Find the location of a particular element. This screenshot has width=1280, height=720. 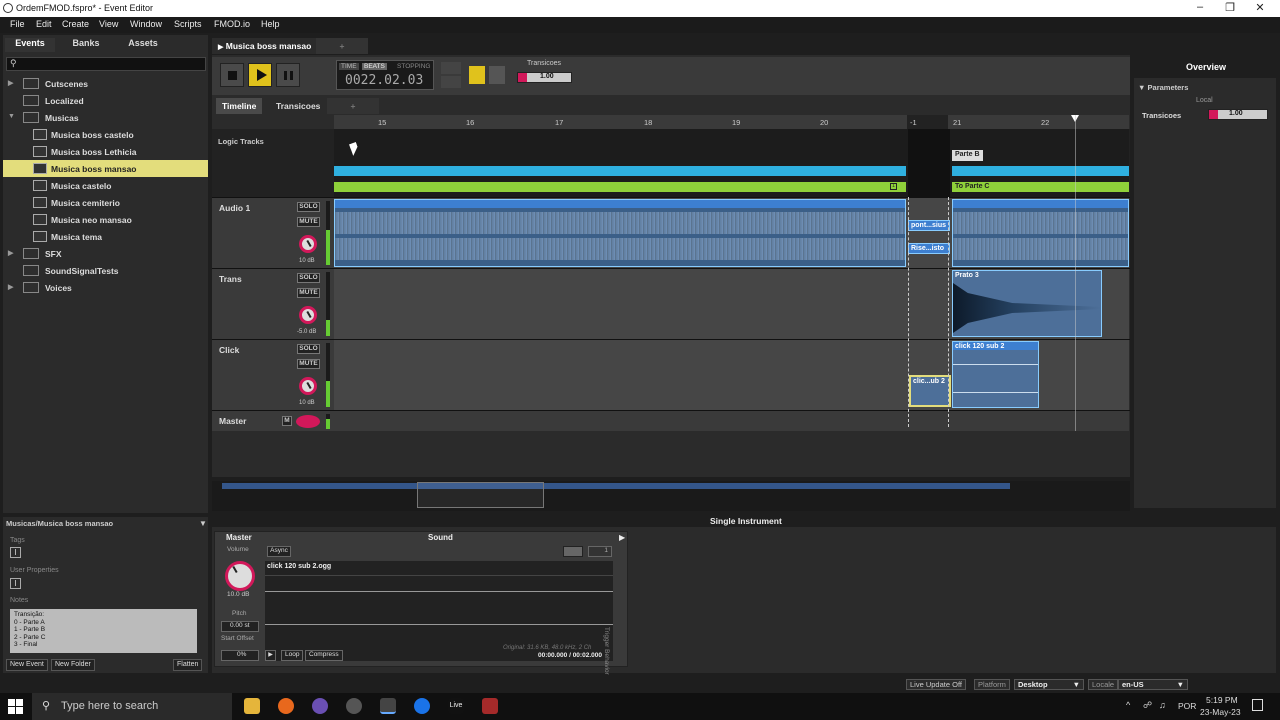

loop-region-b is located at coordinates (1040, 171).